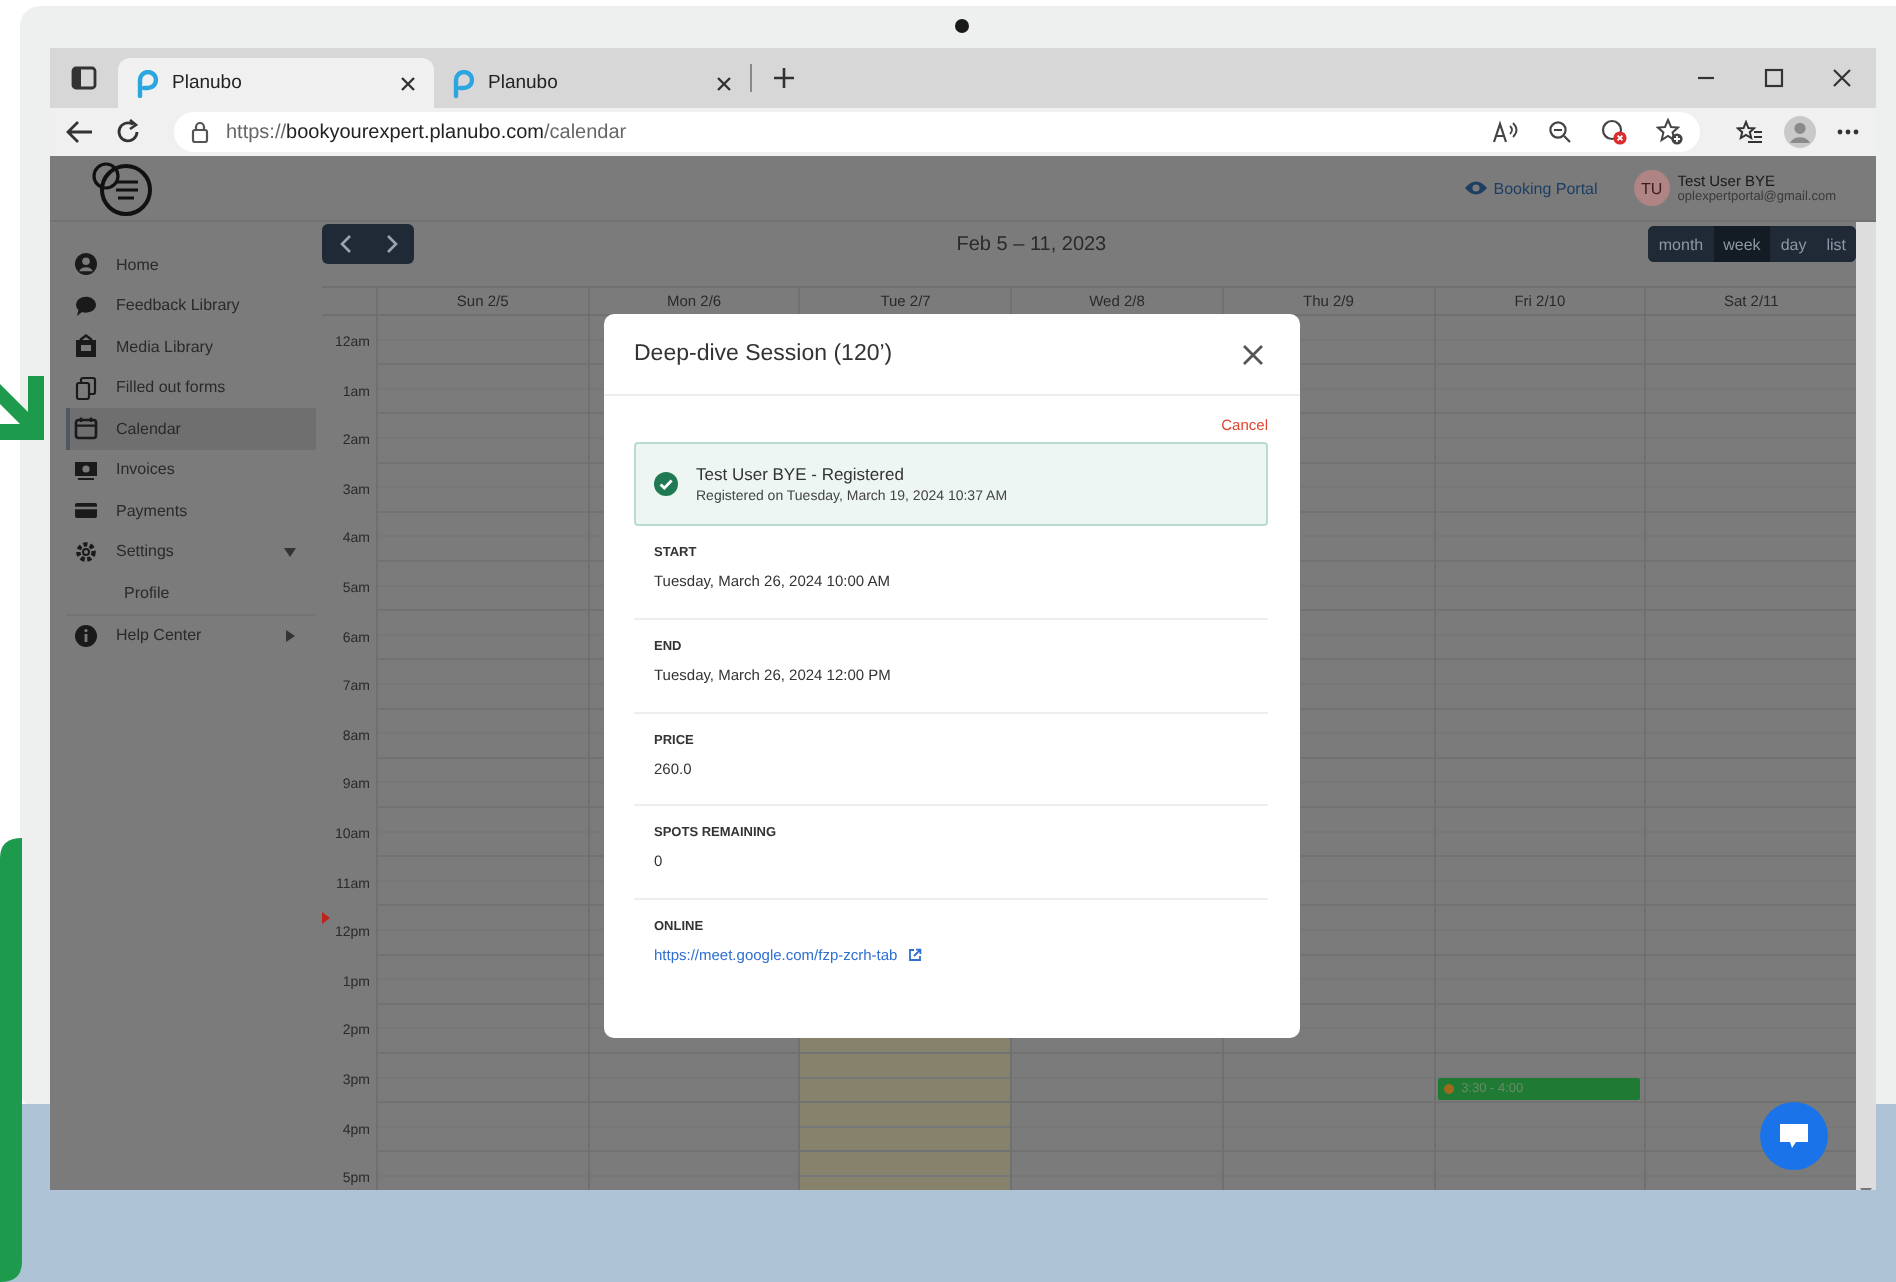 This screenshot has width=1896, height=1282. I want to click on view-tab: week, so click(1742, 244).